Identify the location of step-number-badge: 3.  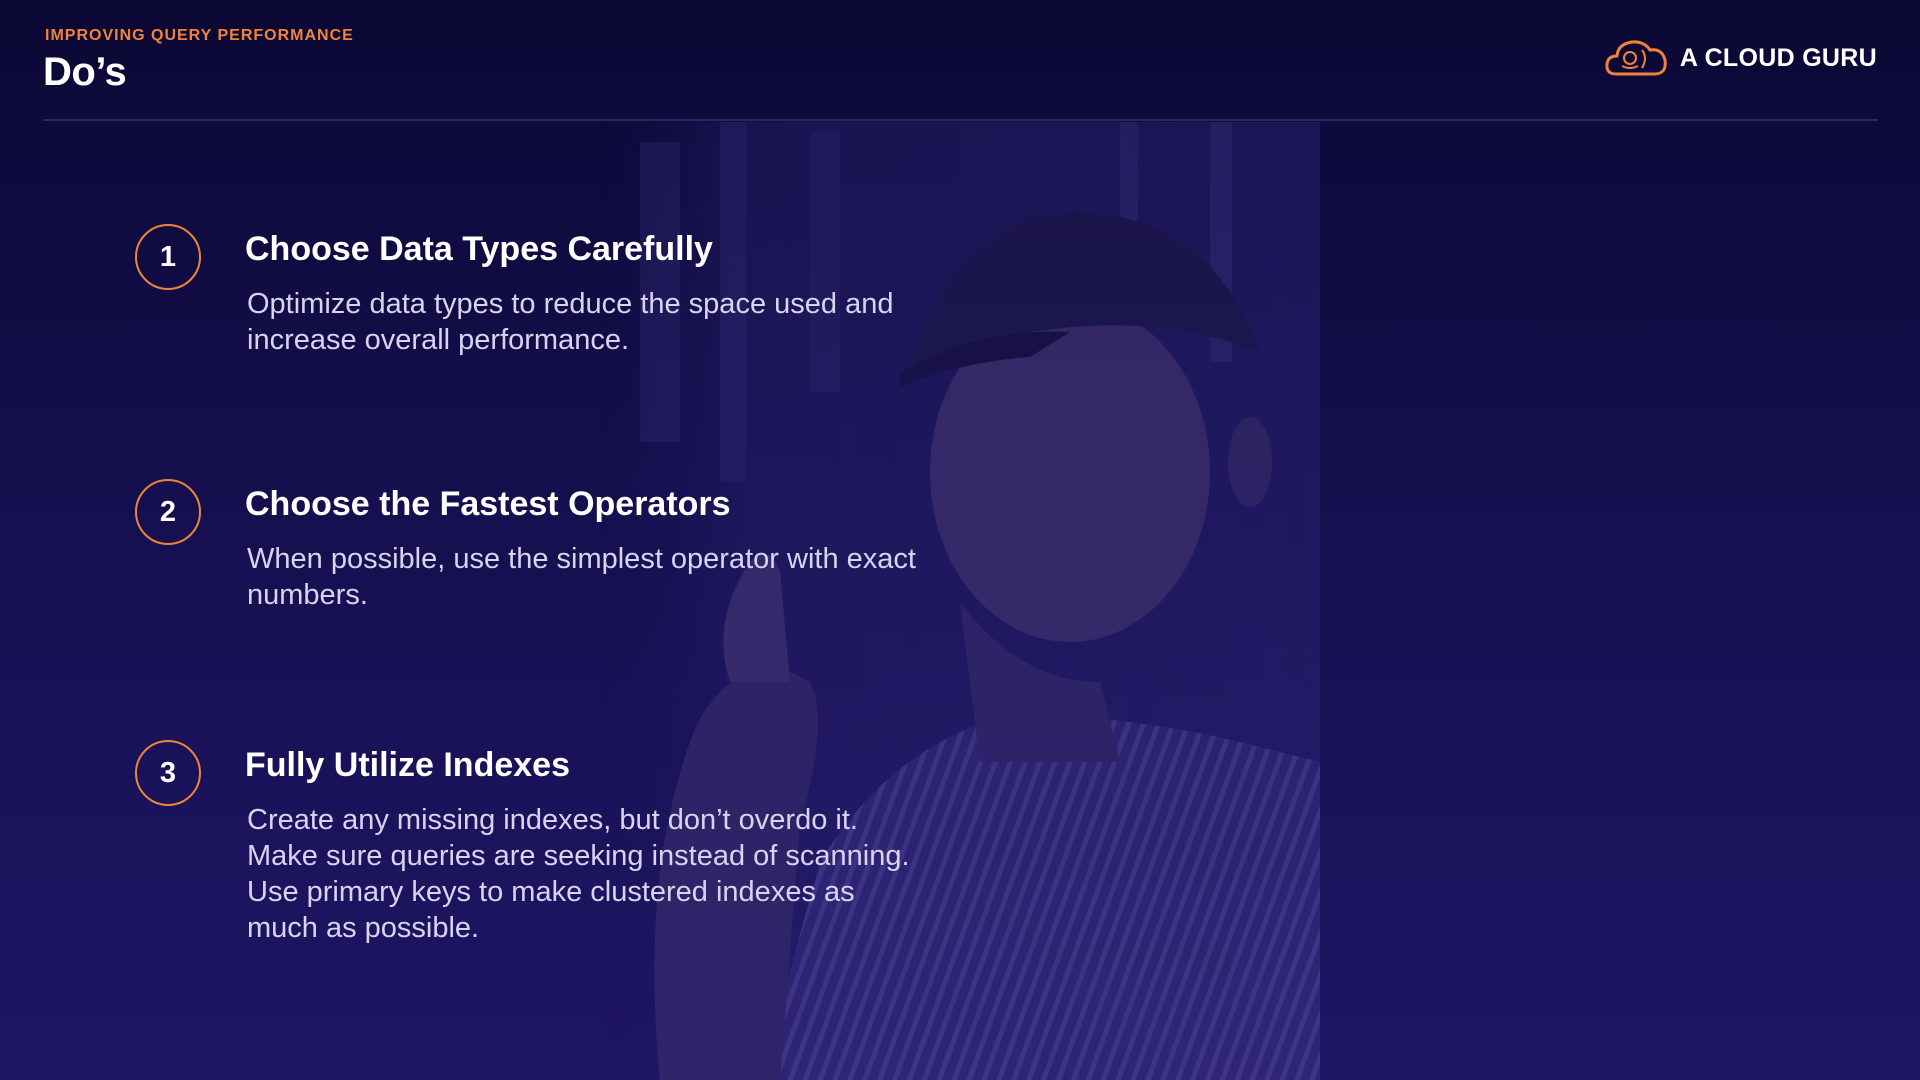
(168, 773).